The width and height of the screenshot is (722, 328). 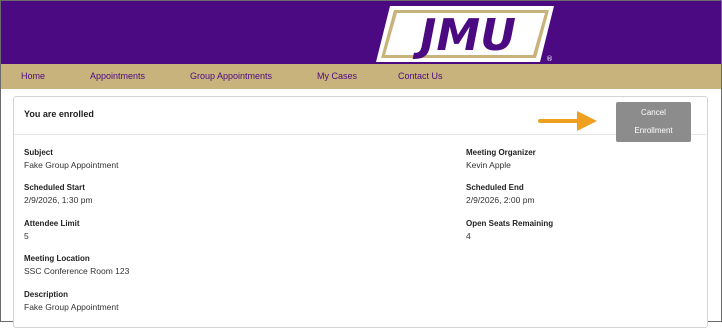 I want to click on page-title: You are enrolled, so click(x=59, y=114).